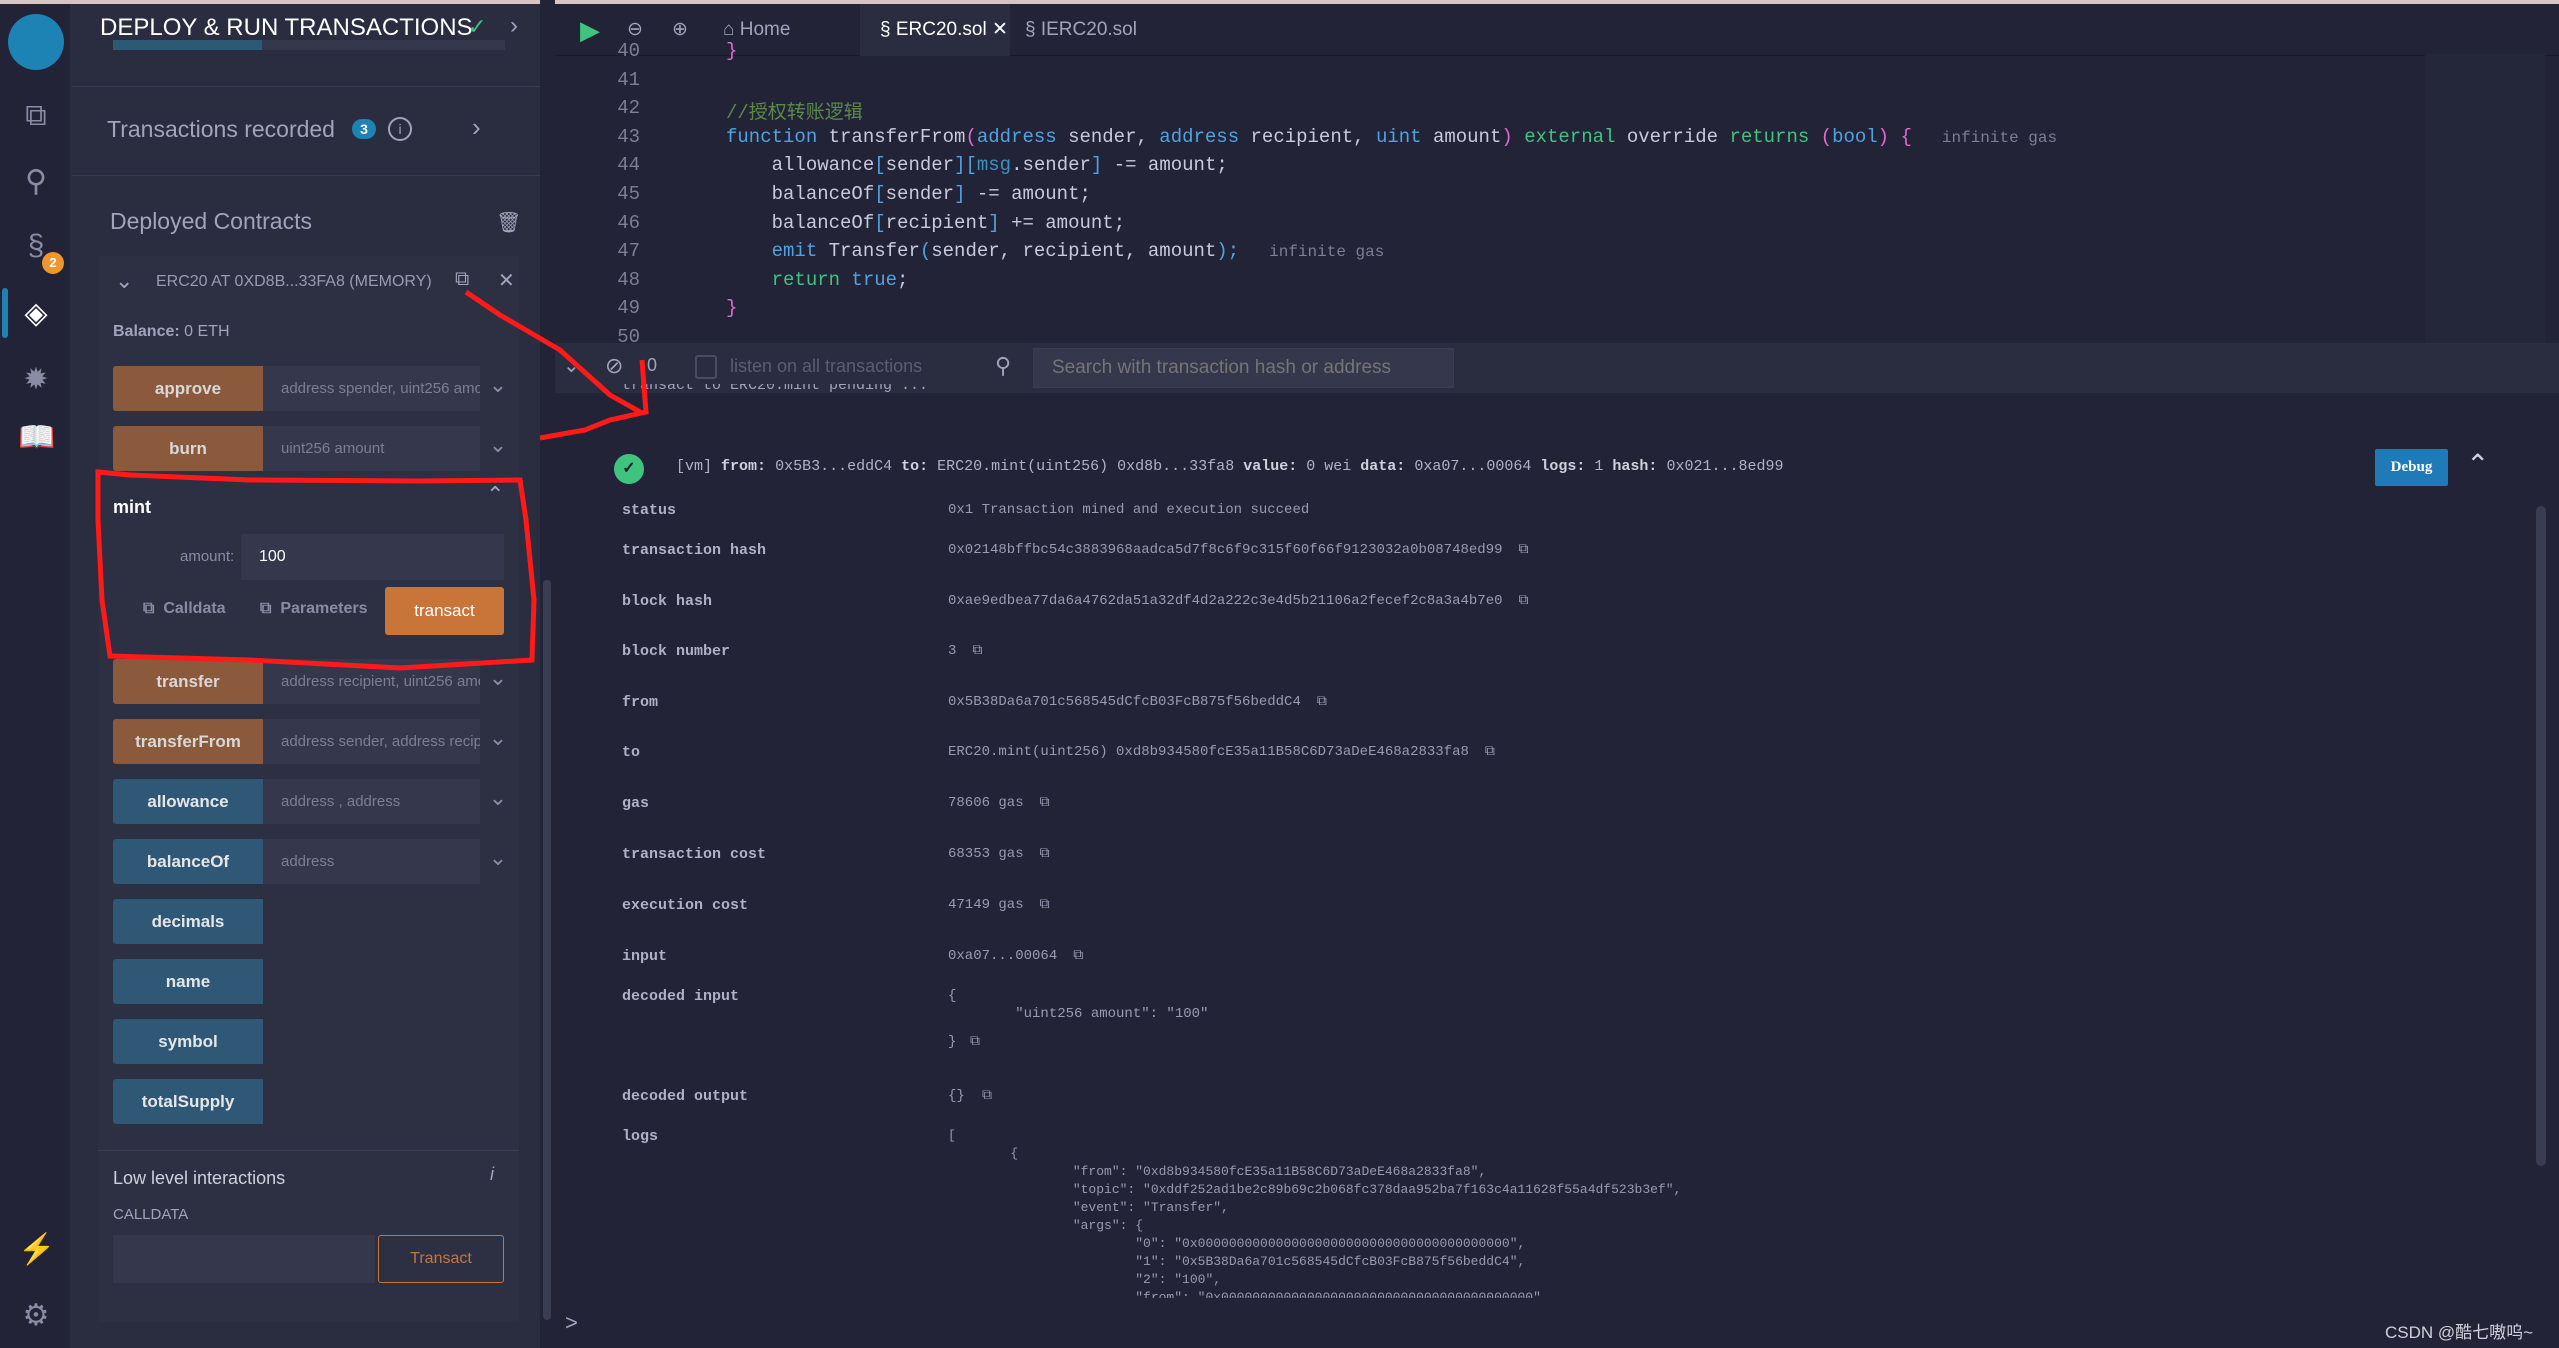  Describe the element at coordinates (926, 223) in the screenshot. I see `code-line: balanceOf[recipient] += amount;` at that location.